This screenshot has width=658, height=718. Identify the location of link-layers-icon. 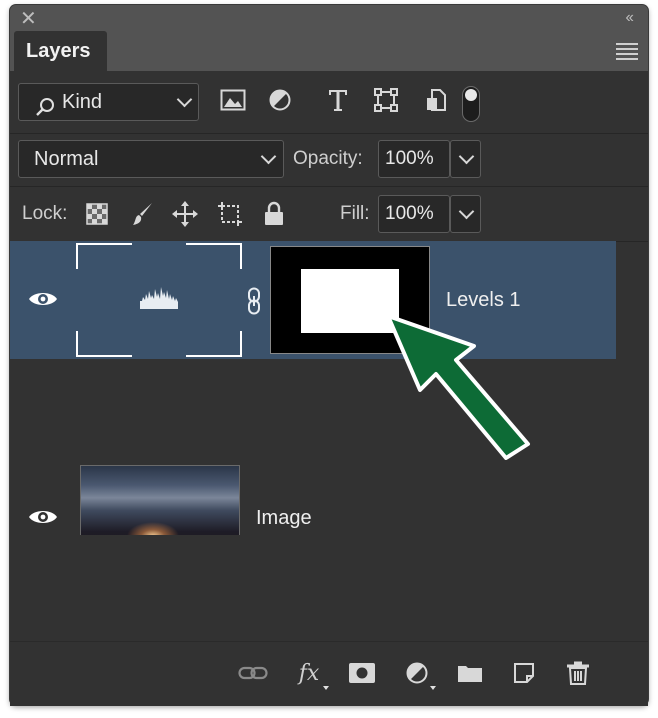
(253, 673).